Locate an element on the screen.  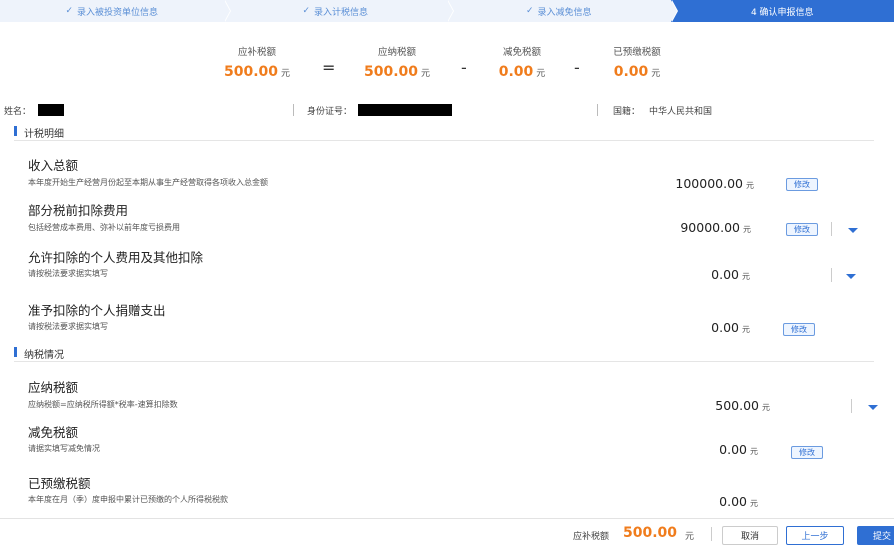
row-title-pre-tax-deductions: 部分税前扣除费用 is located at coordinates (78, 210).